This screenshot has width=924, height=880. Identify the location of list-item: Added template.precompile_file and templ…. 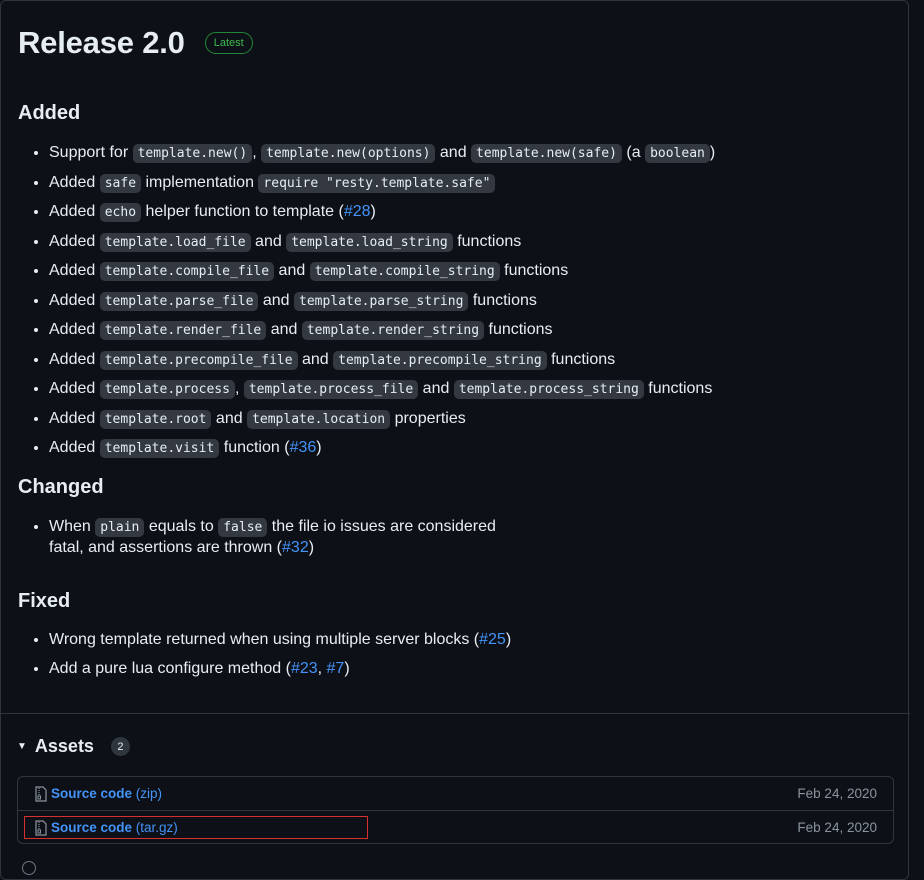
(382, 360).